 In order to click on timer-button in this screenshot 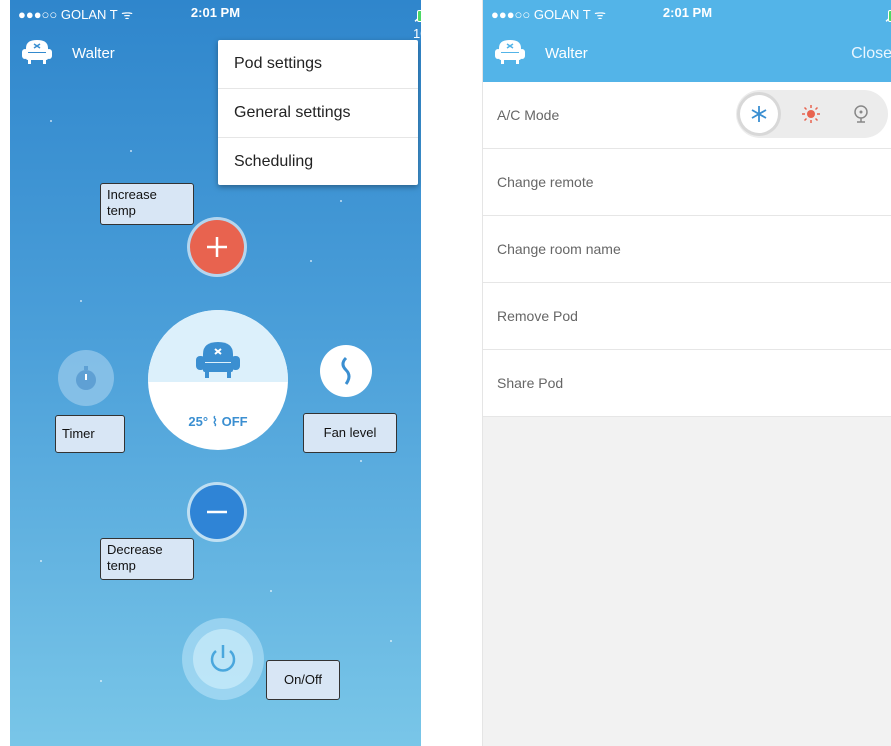, I will do `click(86, 378)`.